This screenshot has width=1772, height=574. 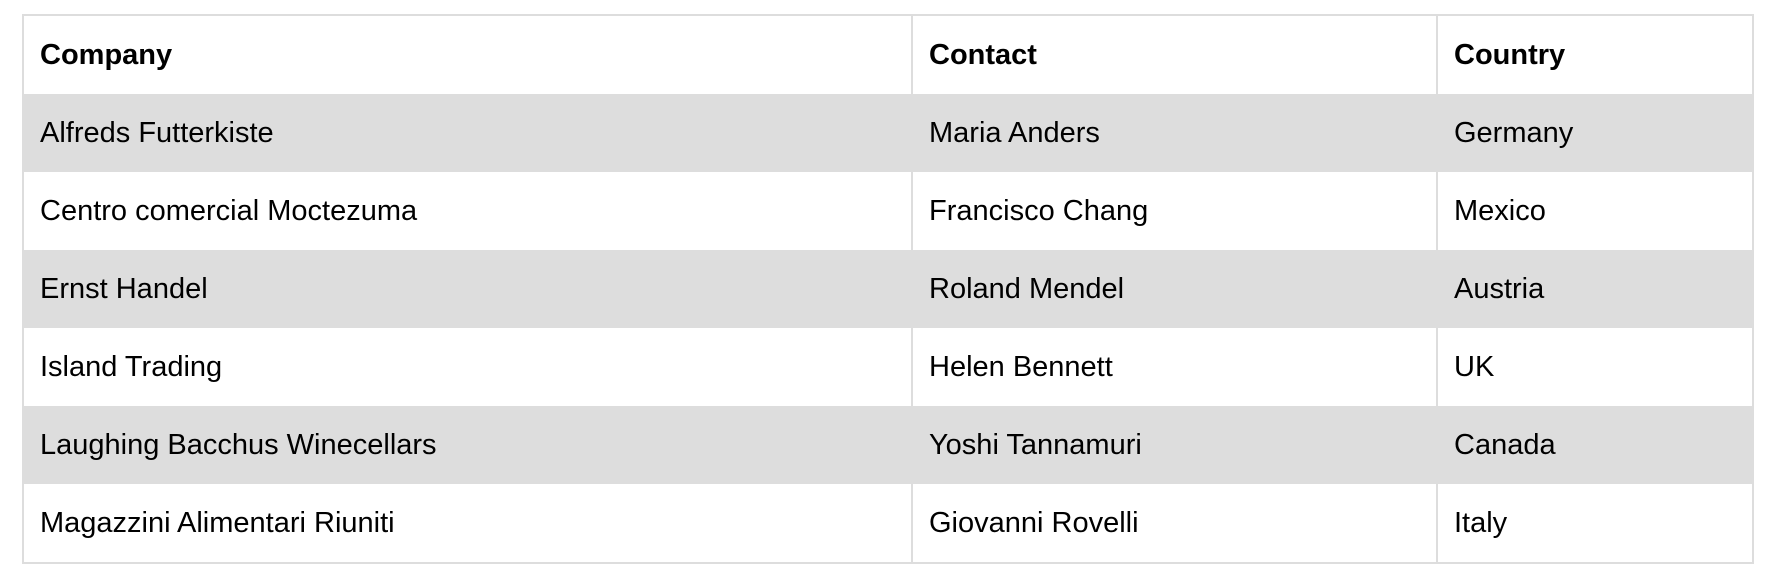 I want to click on cell-company: Island Trading, so click(x=467, y=367).